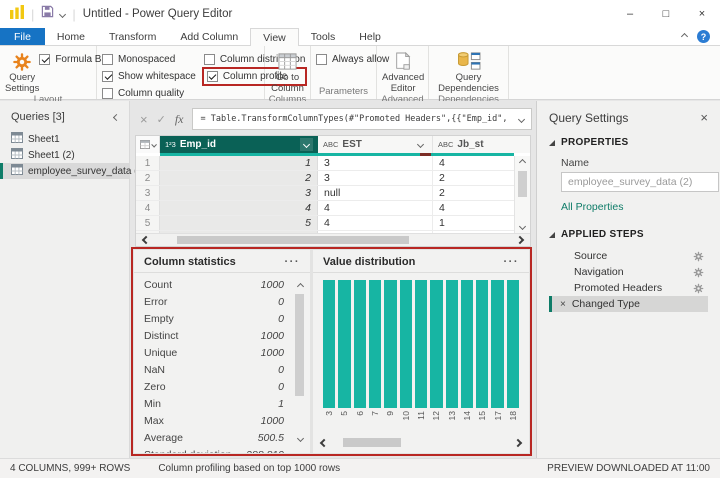 The height and width of the screenshot is (478, 720). Describe the element at coordinates (628, 272) in the screenshot. I see `step-navigation: Navigation` at that location.